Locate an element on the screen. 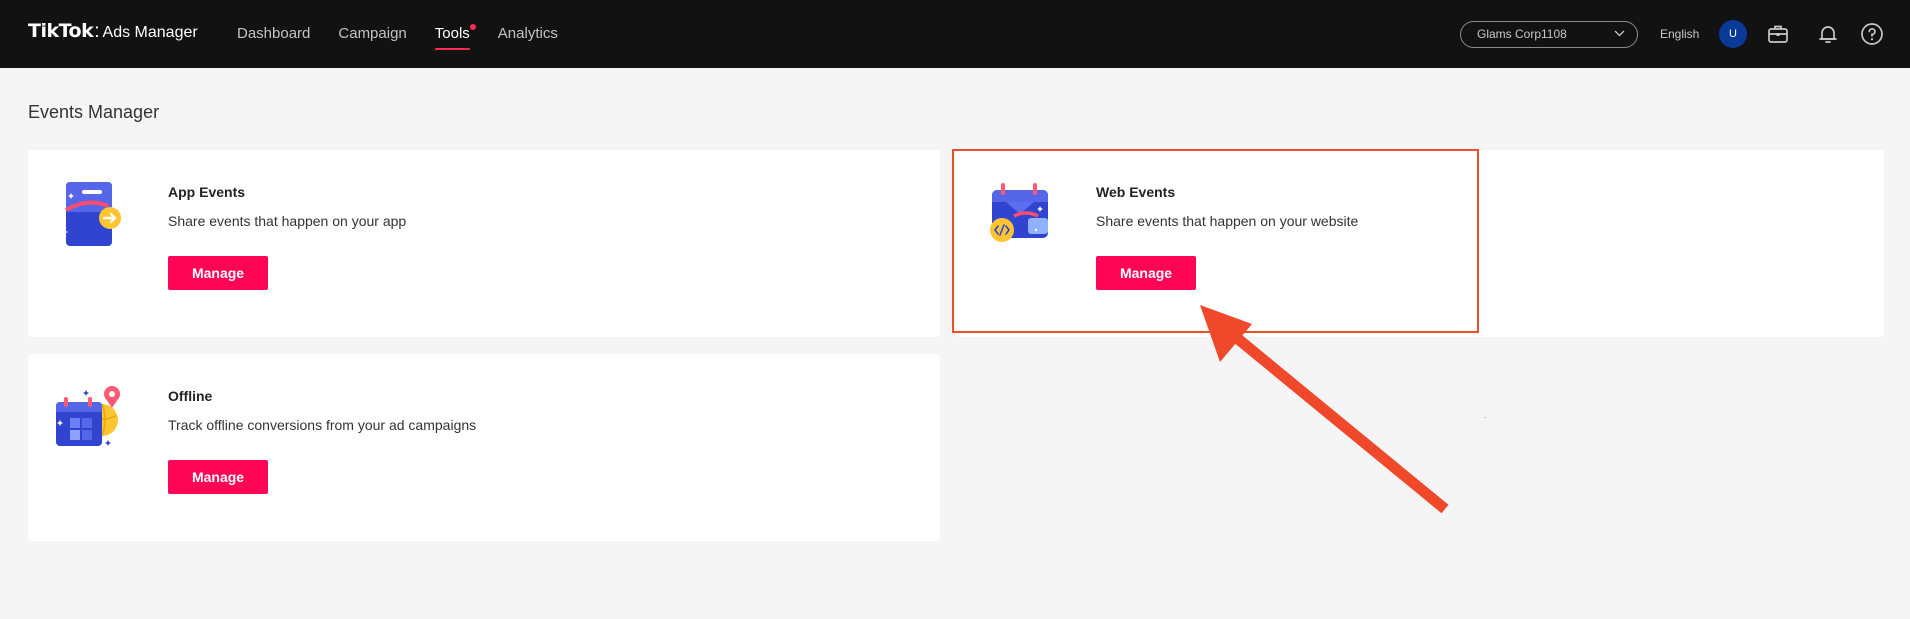 The image size is (1910, 619). logo-product: Ads Manager is located at coordinates (150, 32).